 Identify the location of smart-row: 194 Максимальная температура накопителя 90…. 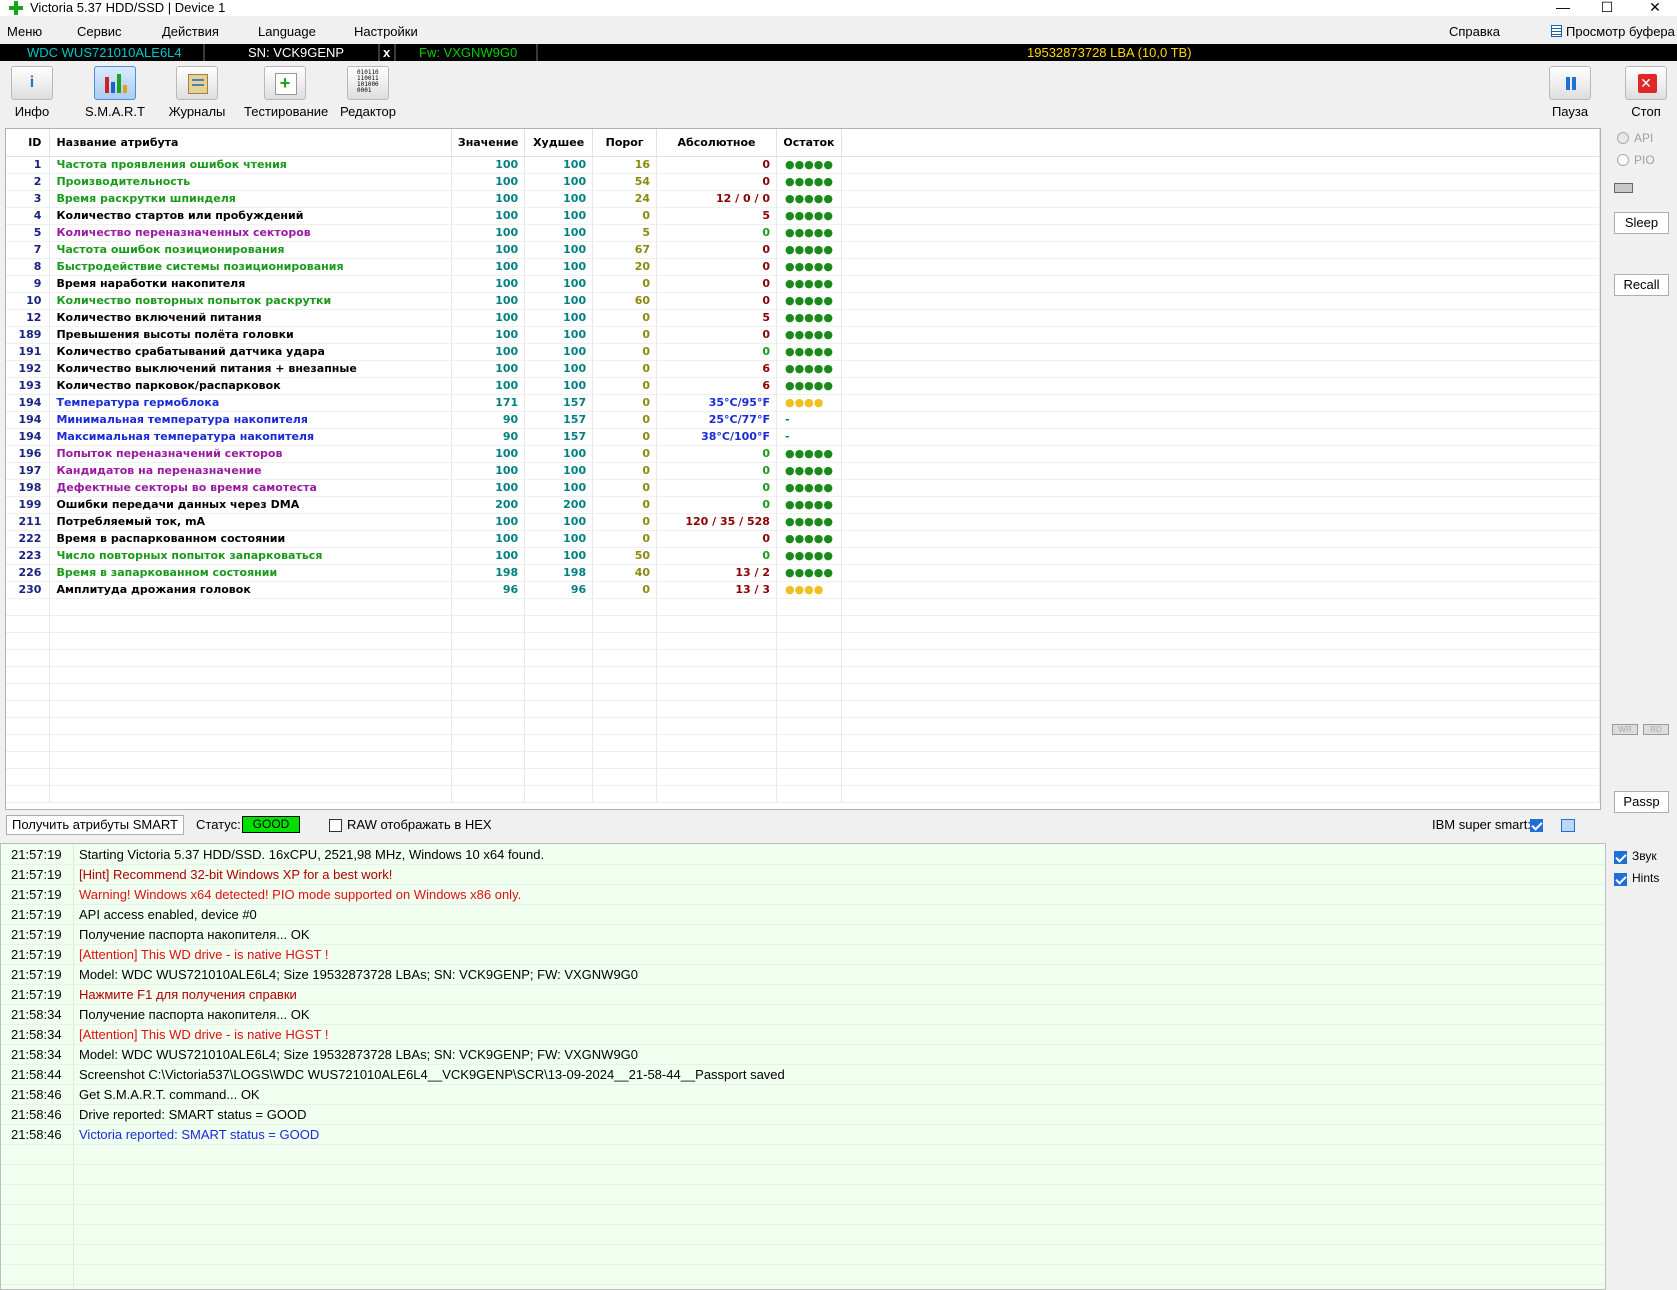
(803, 437).